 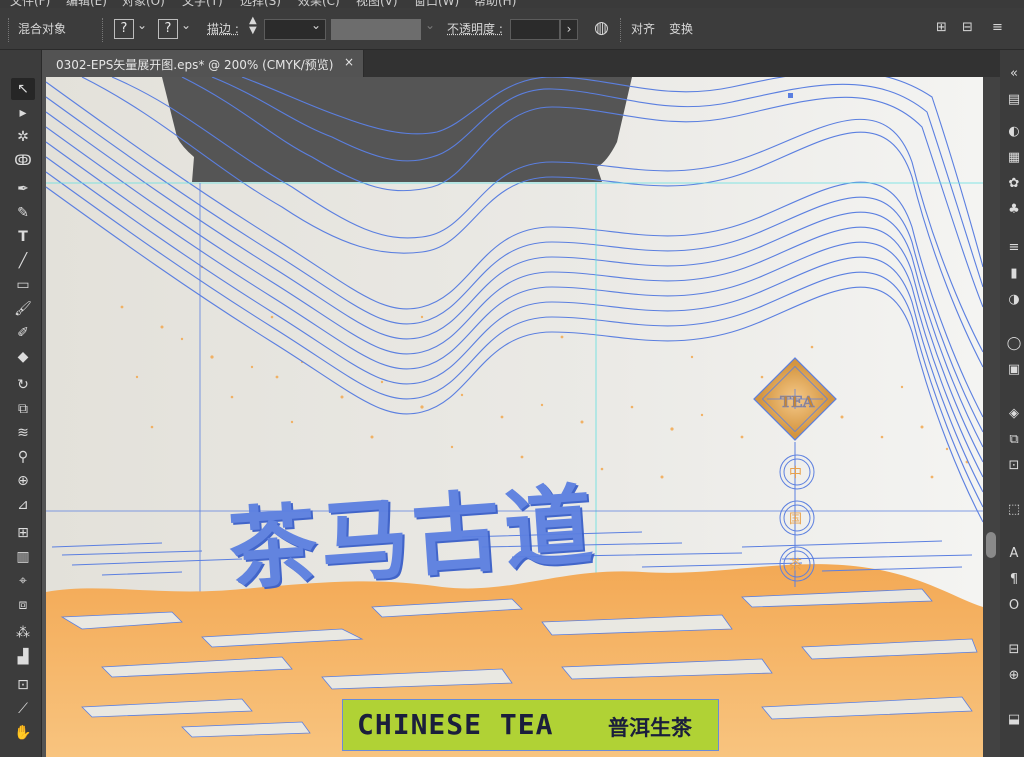 I want to click on anchor-point, so click(x=790, y=95).